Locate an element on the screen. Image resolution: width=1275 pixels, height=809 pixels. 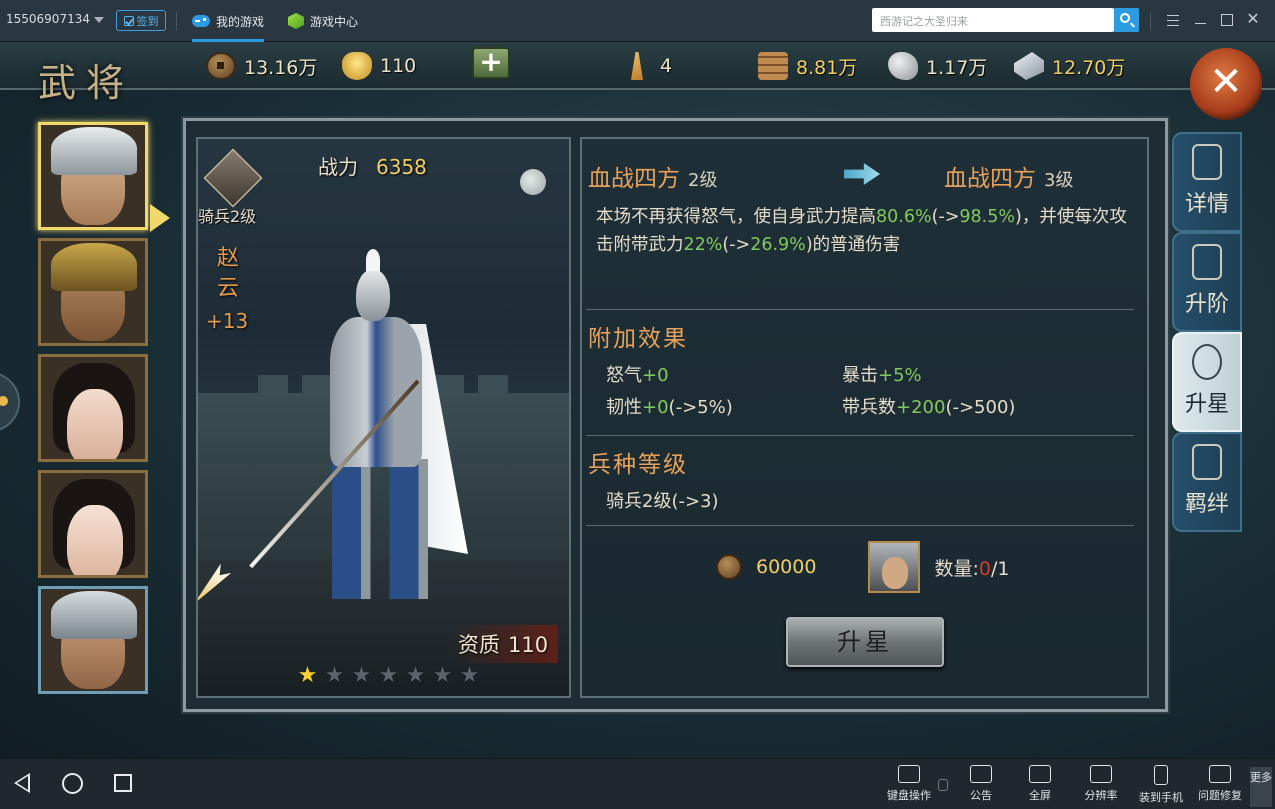
minimize-button is located at coordinates (1201, 20).